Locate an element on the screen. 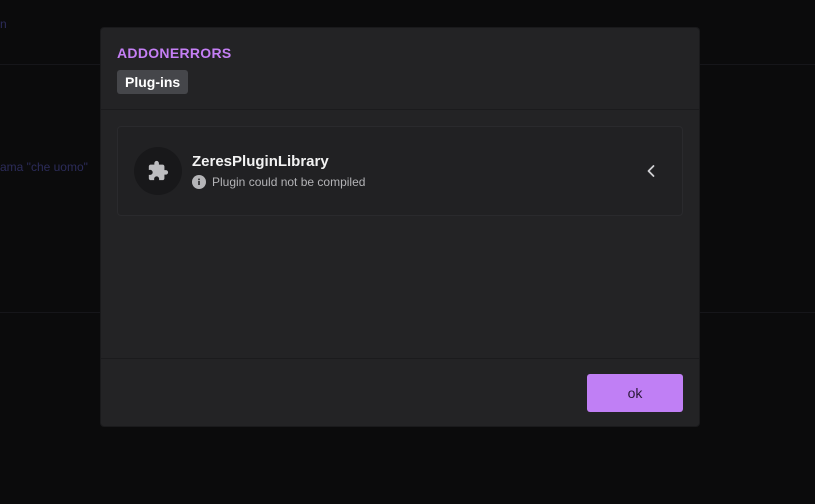 The width and height of the screenshot is (815, 504). plugin-name: ZeresPluginLibrary is located at coordinates (260, 161).